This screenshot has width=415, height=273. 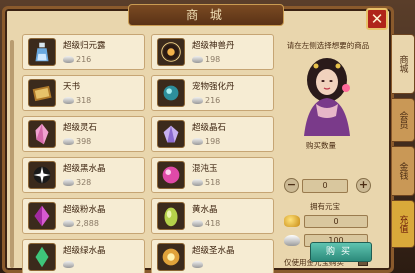 What do you see at coordinates (42, 257) in the screenshot?
I see `green-crystal-icon` at bounding box center [42, 257].